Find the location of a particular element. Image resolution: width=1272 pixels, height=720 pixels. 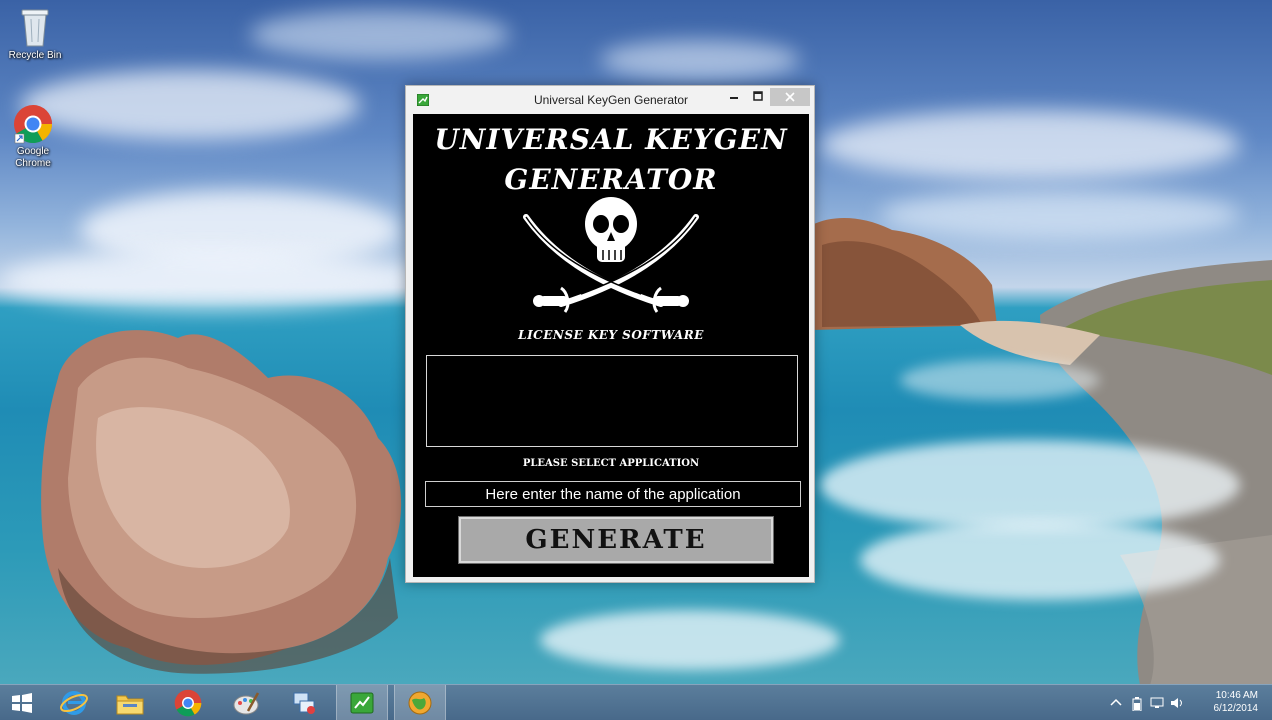

banner-title-line: UNIVERSAL KEYGEN is located at coordinates (611, 139).